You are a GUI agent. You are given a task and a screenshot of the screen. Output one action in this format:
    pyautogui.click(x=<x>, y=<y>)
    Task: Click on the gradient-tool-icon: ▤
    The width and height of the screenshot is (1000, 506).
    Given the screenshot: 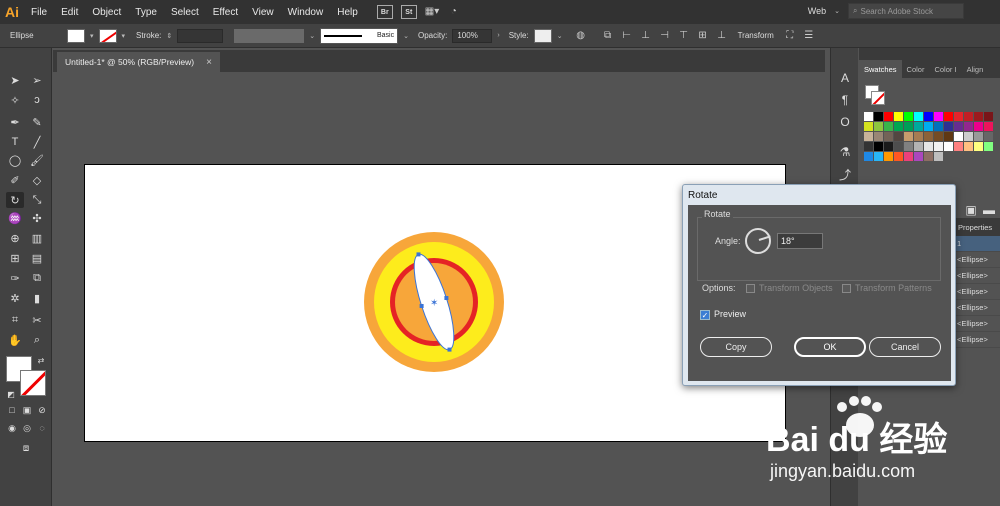 What is the action you would take?
    pyautogui.click(x=37, y=258)
    